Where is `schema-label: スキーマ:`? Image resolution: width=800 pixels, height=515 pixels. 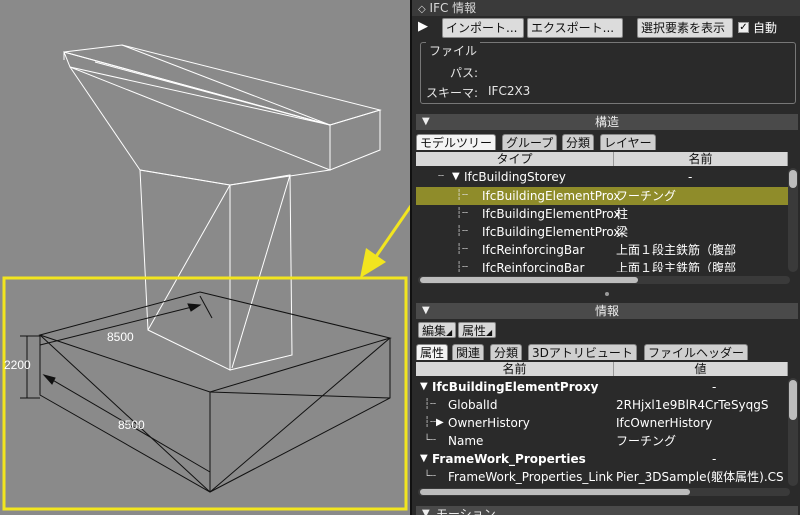
schema-label: スキーマ: is located at coordinates (452, 93).